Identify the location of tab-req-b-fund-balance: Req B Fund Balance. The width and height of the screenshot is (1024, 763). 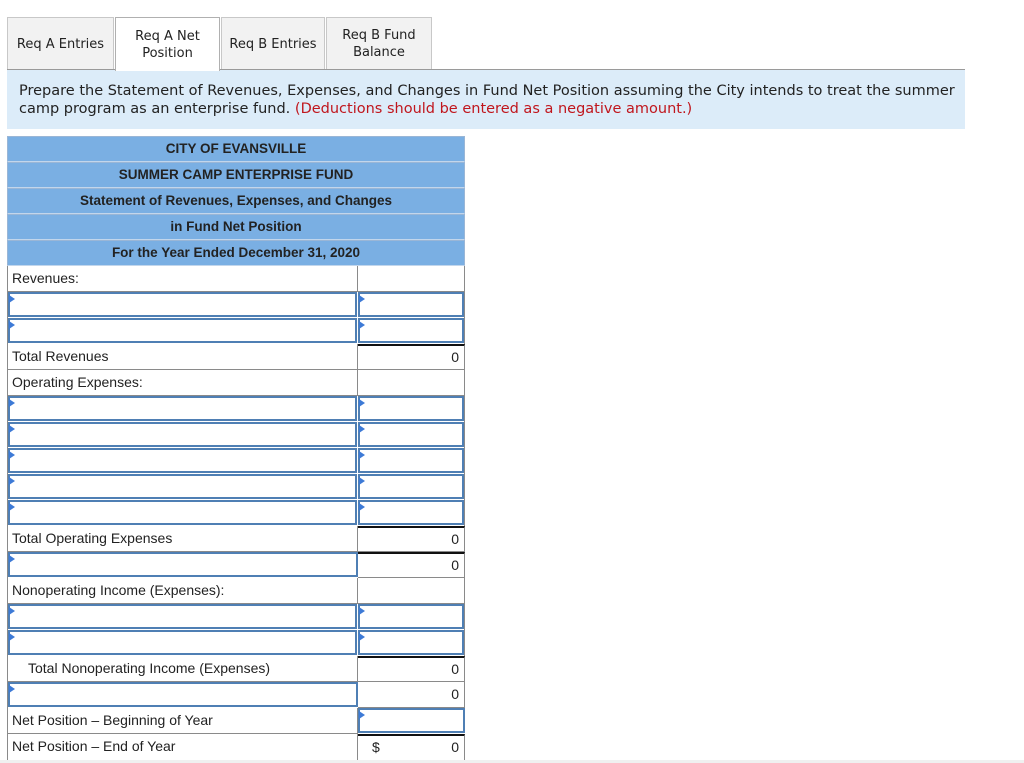
(379, 43).